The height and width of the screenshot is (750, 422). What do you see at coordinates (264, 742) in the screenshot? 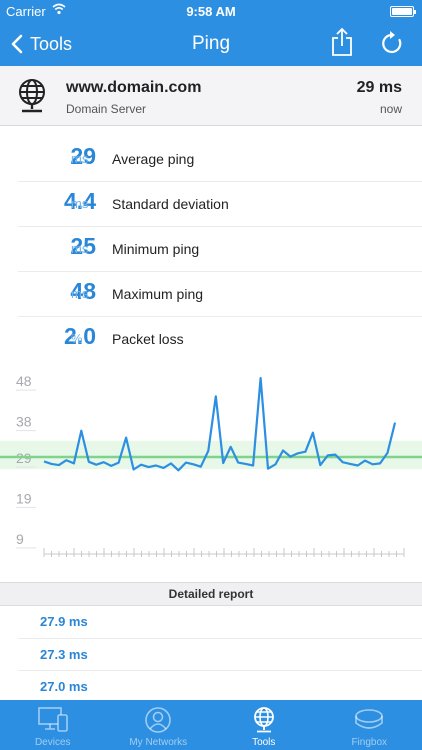
I see `tab-label: Tools` at bounding box center [264, 742].